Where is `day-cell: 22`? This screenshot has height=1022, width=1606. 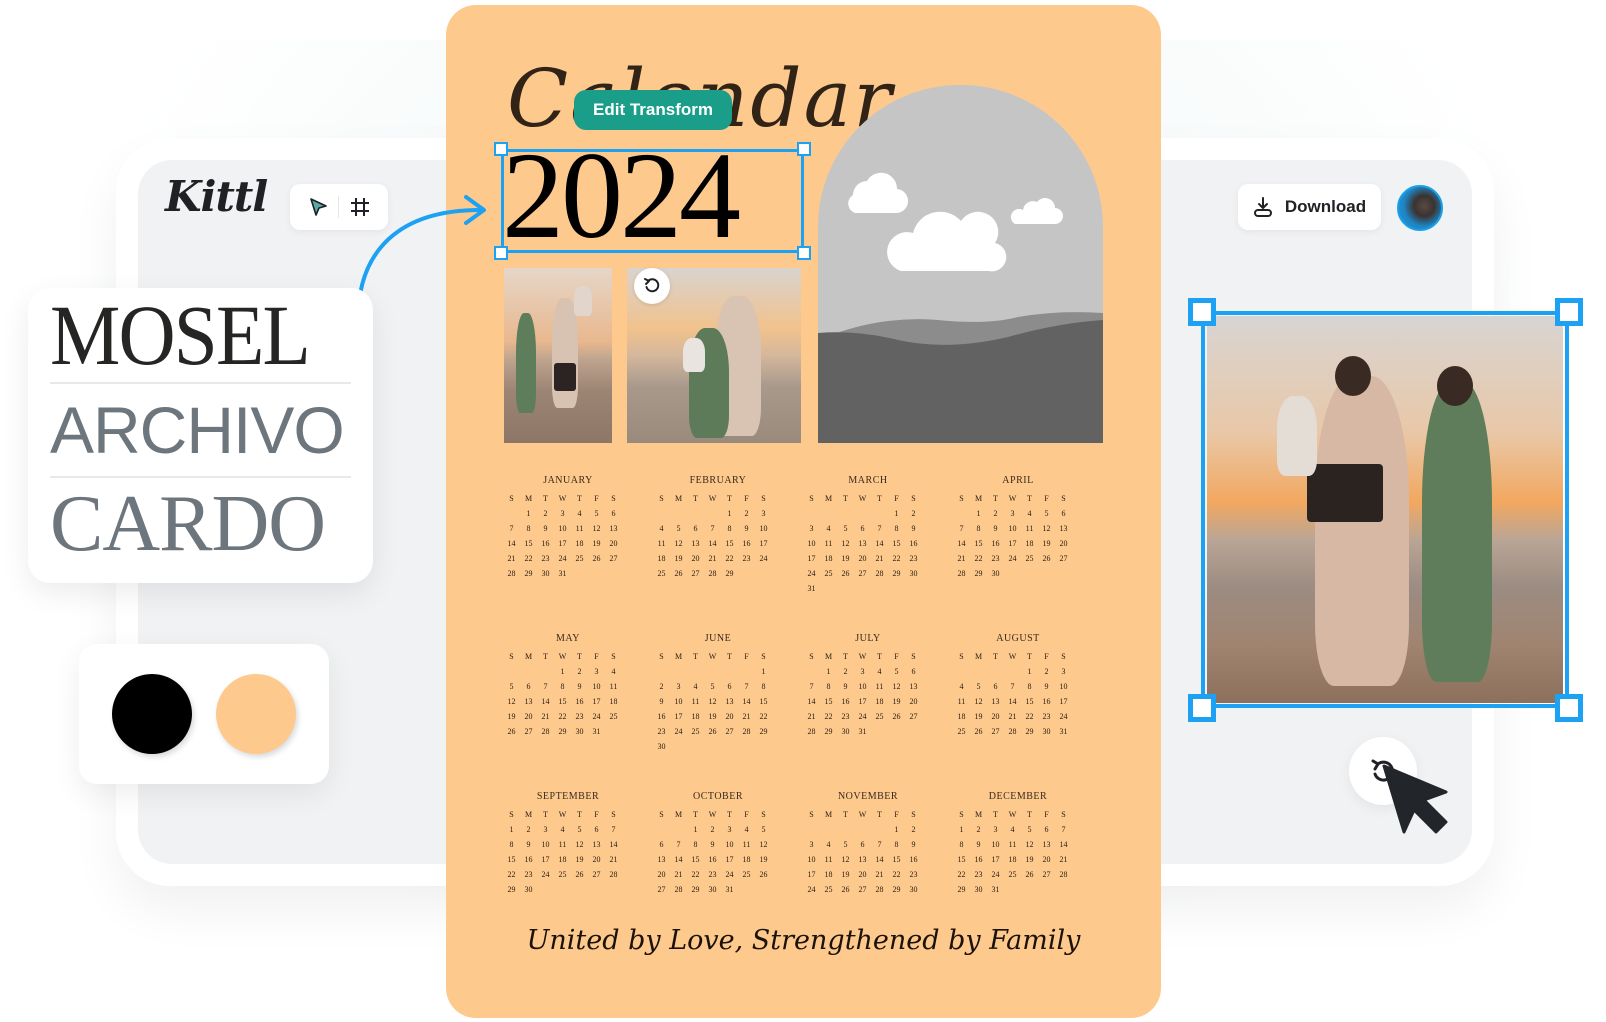 day-cell: 22 is located at coordinates (896, 874).